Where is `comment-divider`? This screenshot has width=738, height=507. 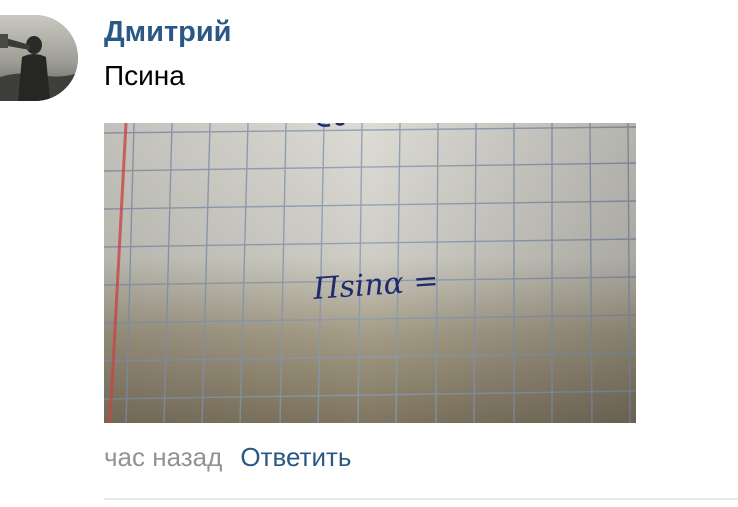 comment-divider is located at coordinates (421, 499).